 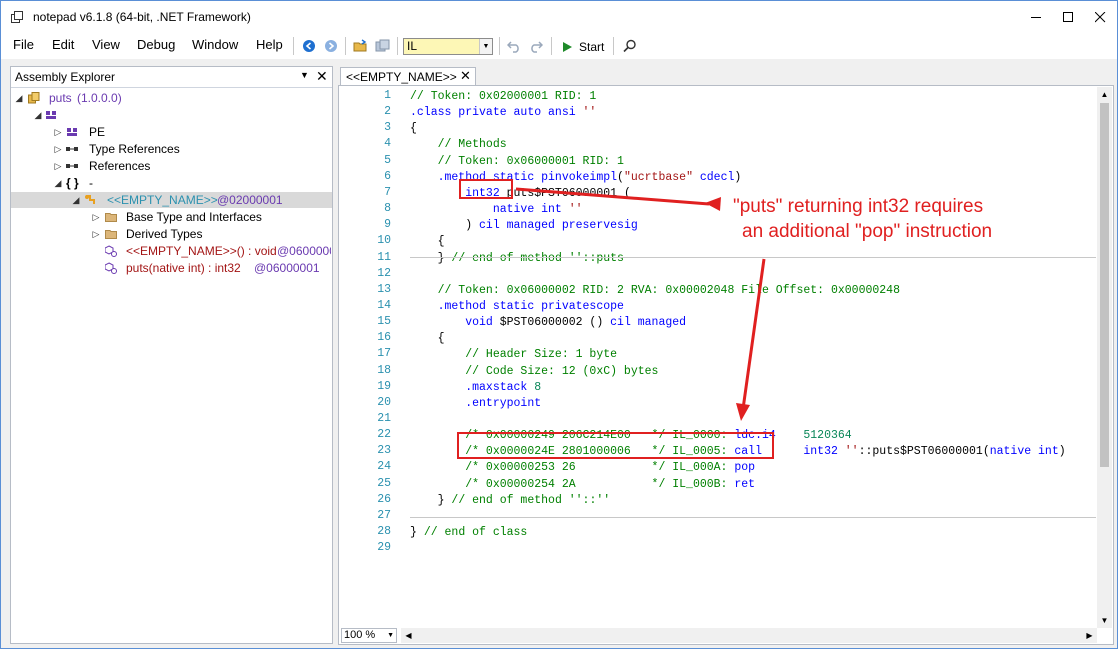 I want to click on code-line: native int '', so click(x=496, y=210).